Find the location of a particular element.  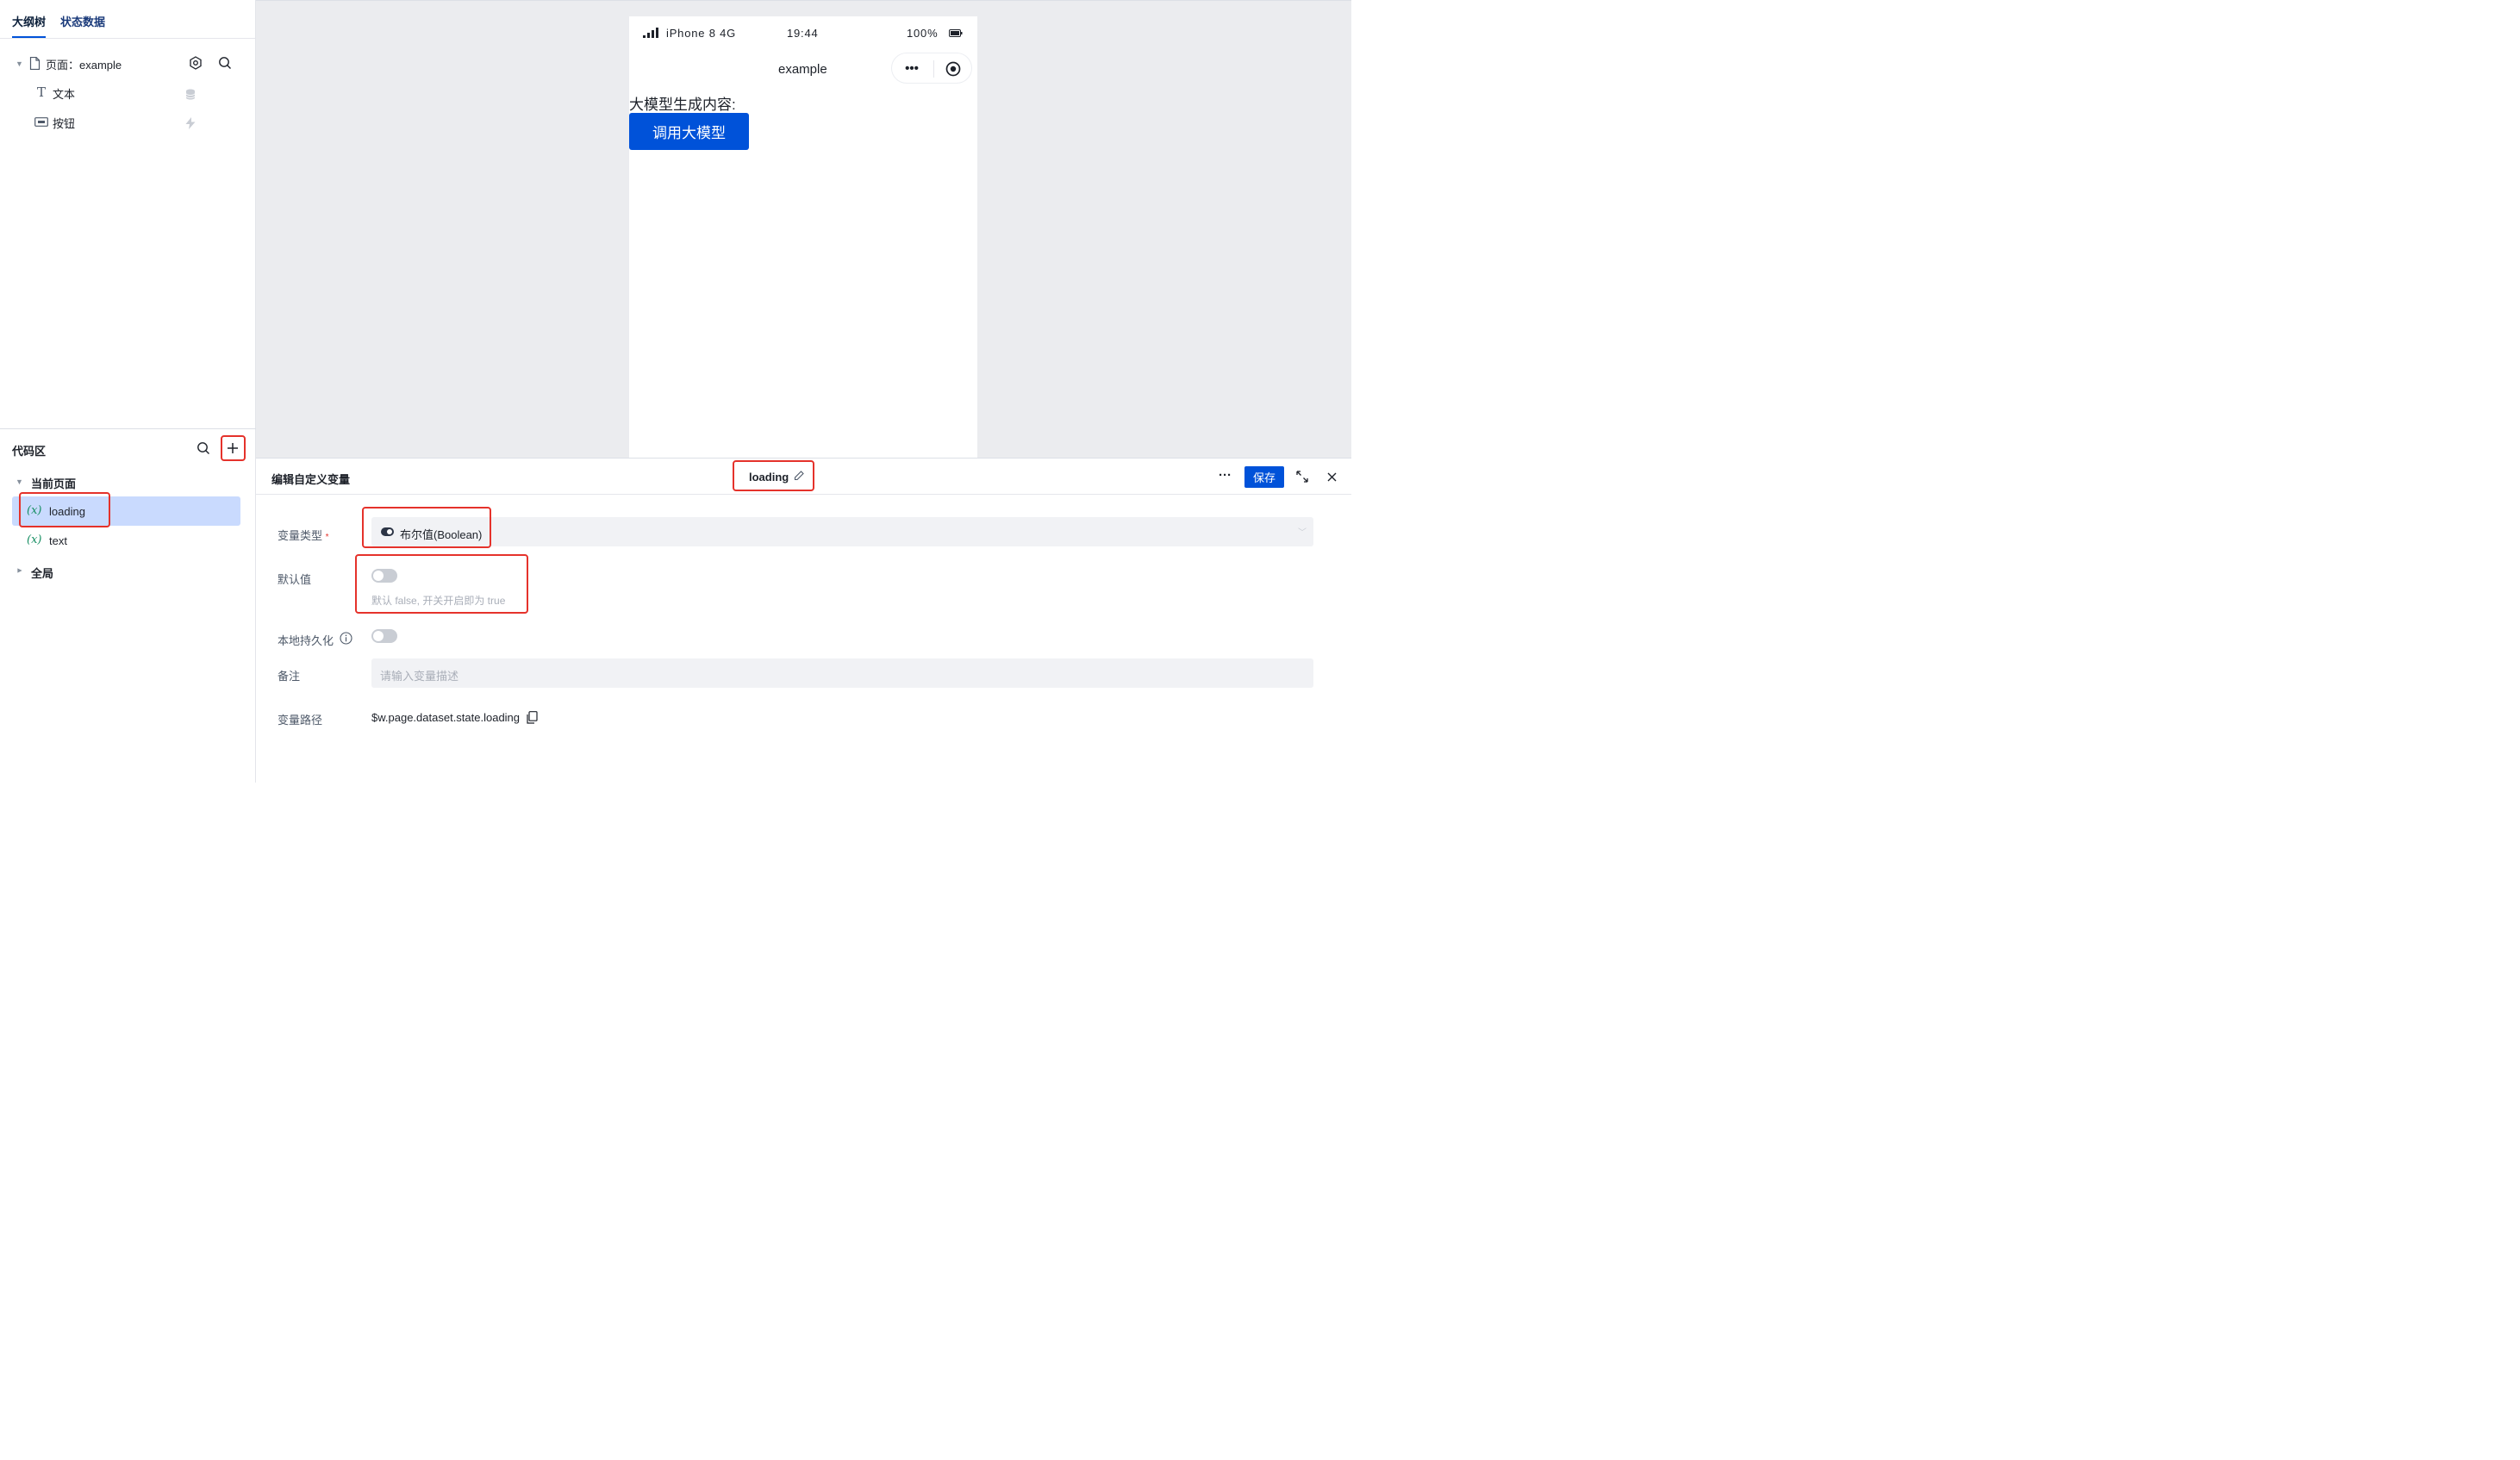

expand-icon is located at coordinates (1302, 477).